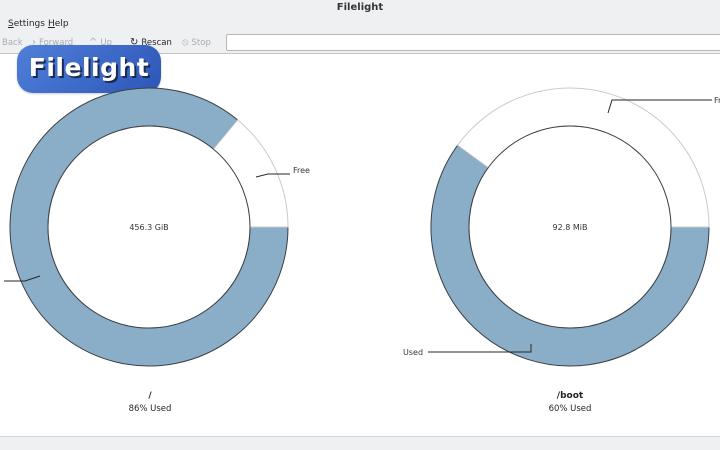 This screenshot has width=720, height=450. I want to click on menu-settings: Settings, so click(26, 24).